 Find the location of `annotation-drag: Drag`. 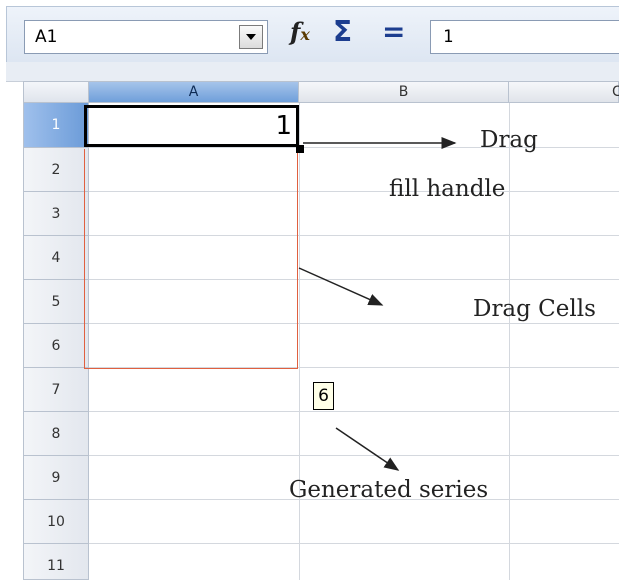

annotation-drag: Drag is located at coordinates (509, 140).